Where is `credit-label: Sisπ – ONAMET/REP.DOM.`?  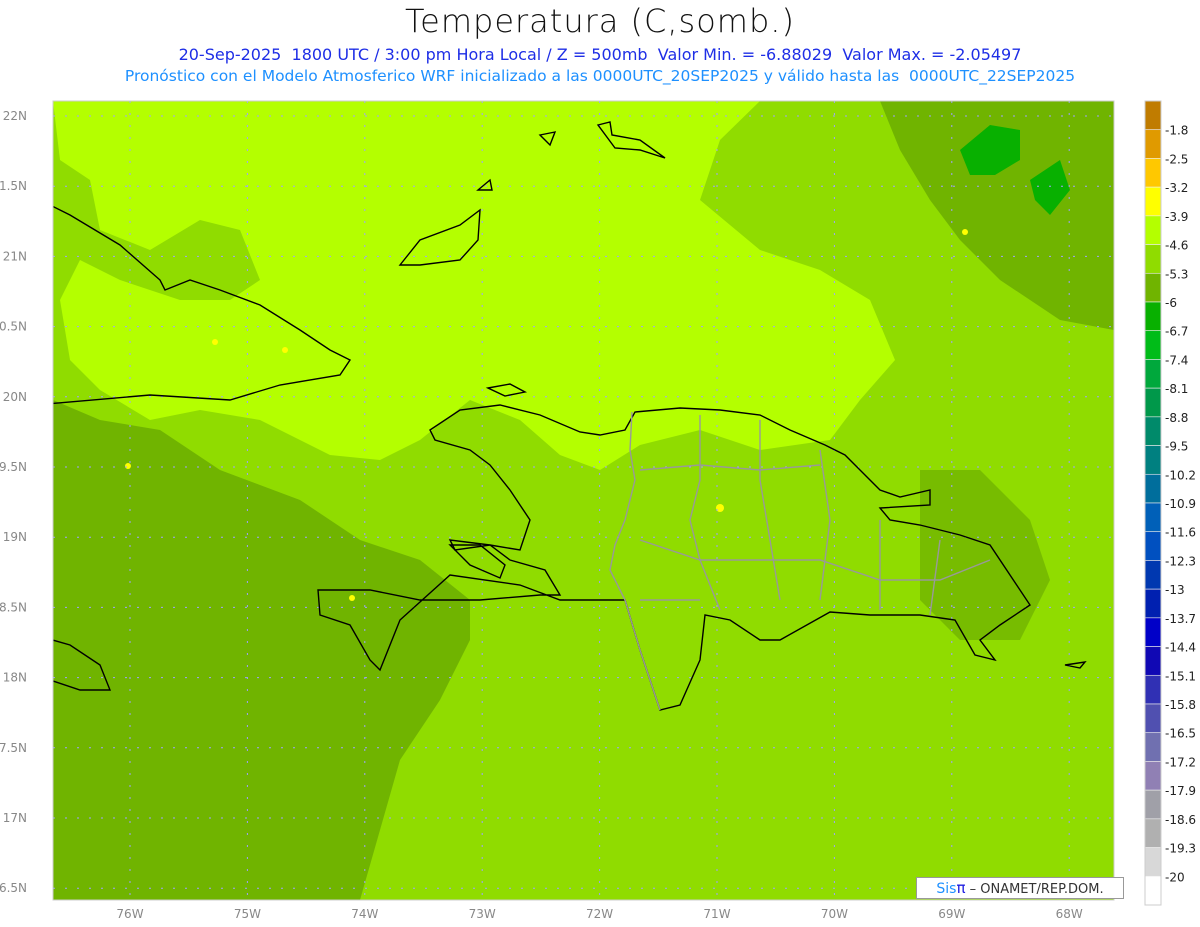 credit-label: Sisπ – ONAMET/REP.DOM. is located at coordinates (1020, 888).